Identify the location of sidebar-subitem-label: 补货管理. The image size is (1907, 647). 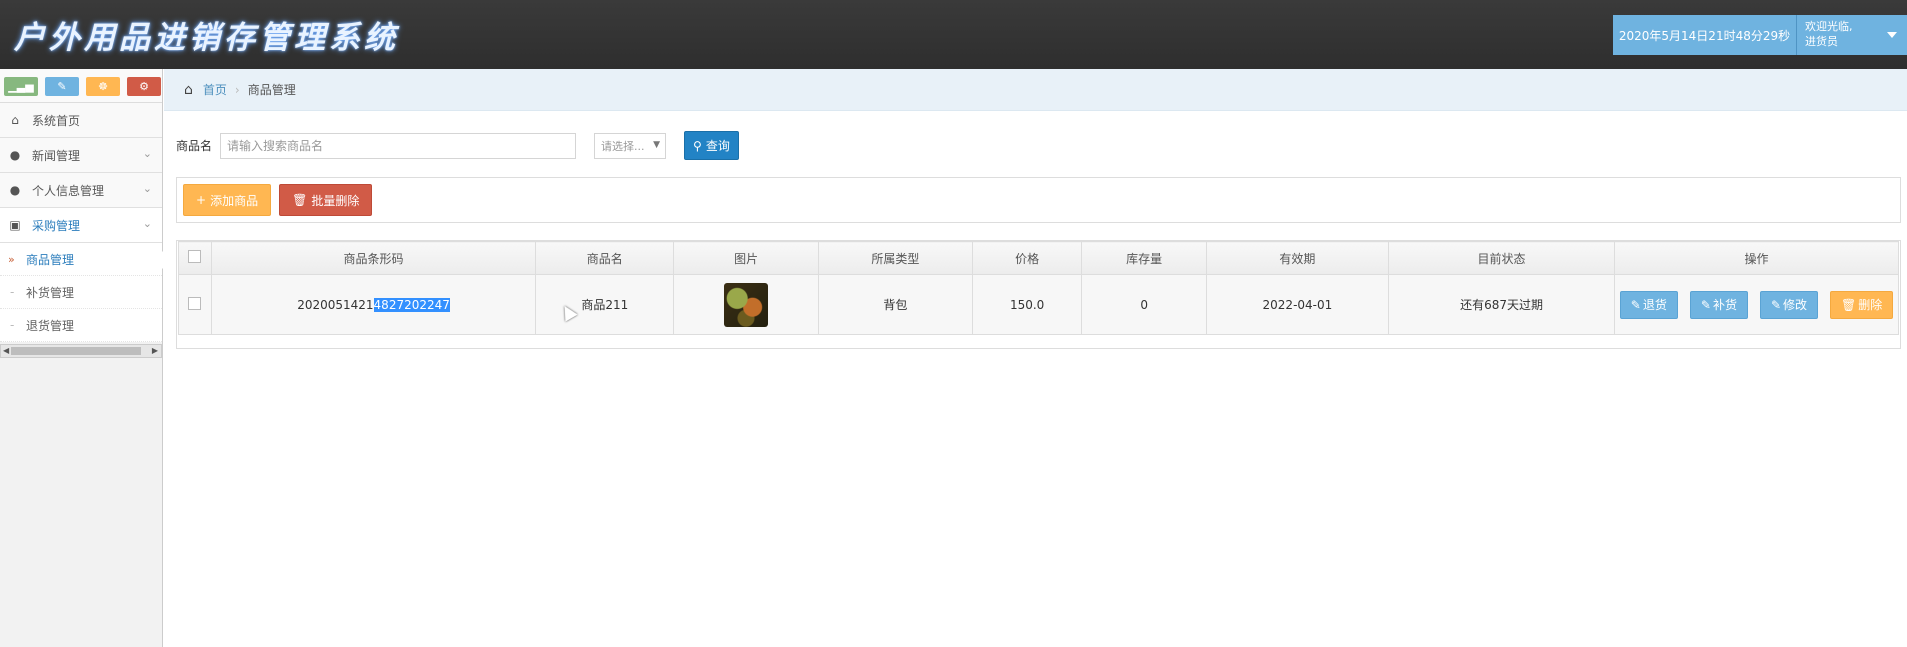
(50, 292).